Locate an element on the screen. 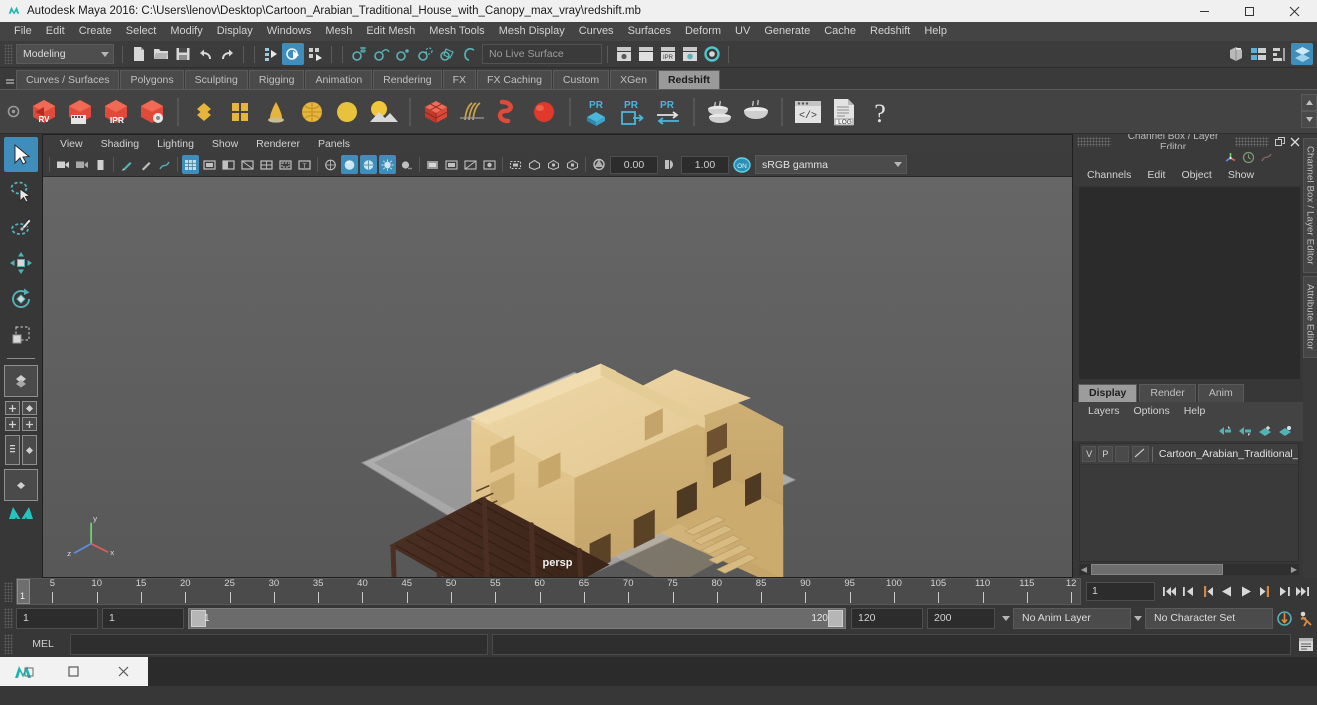 This screenshot has height=705, width=1317. make-live-icon is located at coordinates (469, 54).